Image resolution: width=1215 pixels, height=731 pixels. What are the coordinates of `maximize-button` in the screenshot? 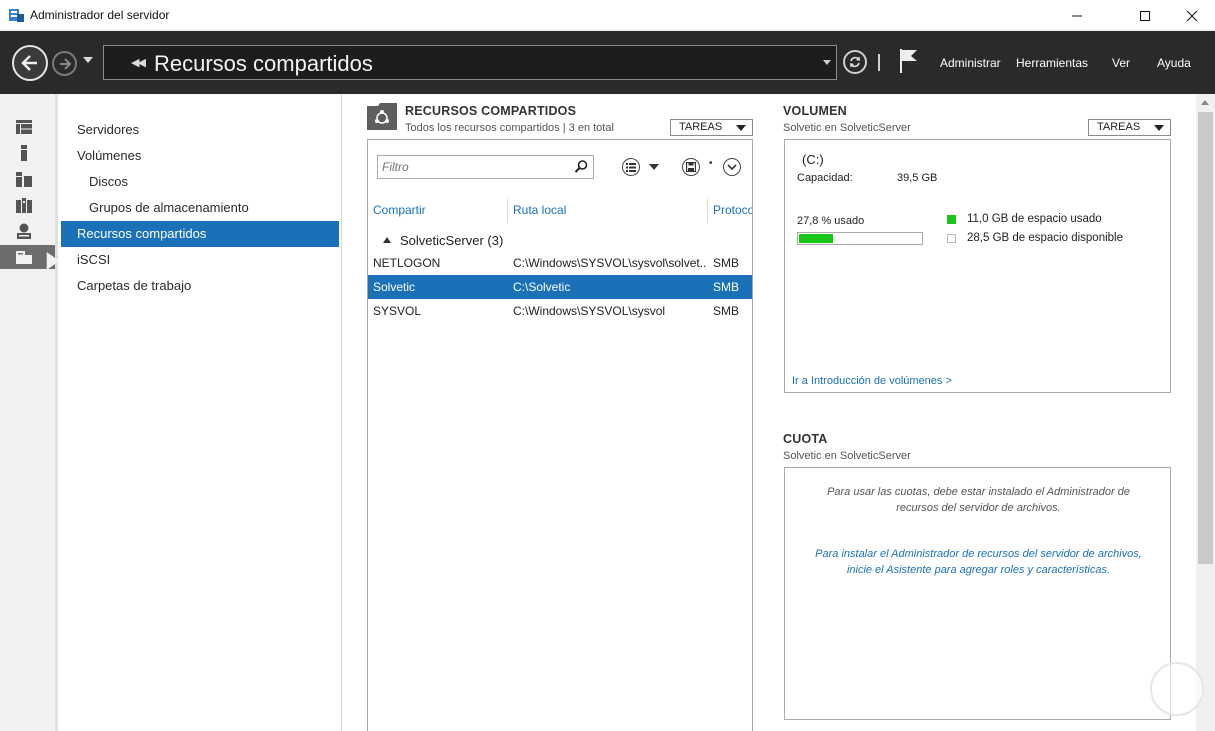 It's located at (1145, 15).